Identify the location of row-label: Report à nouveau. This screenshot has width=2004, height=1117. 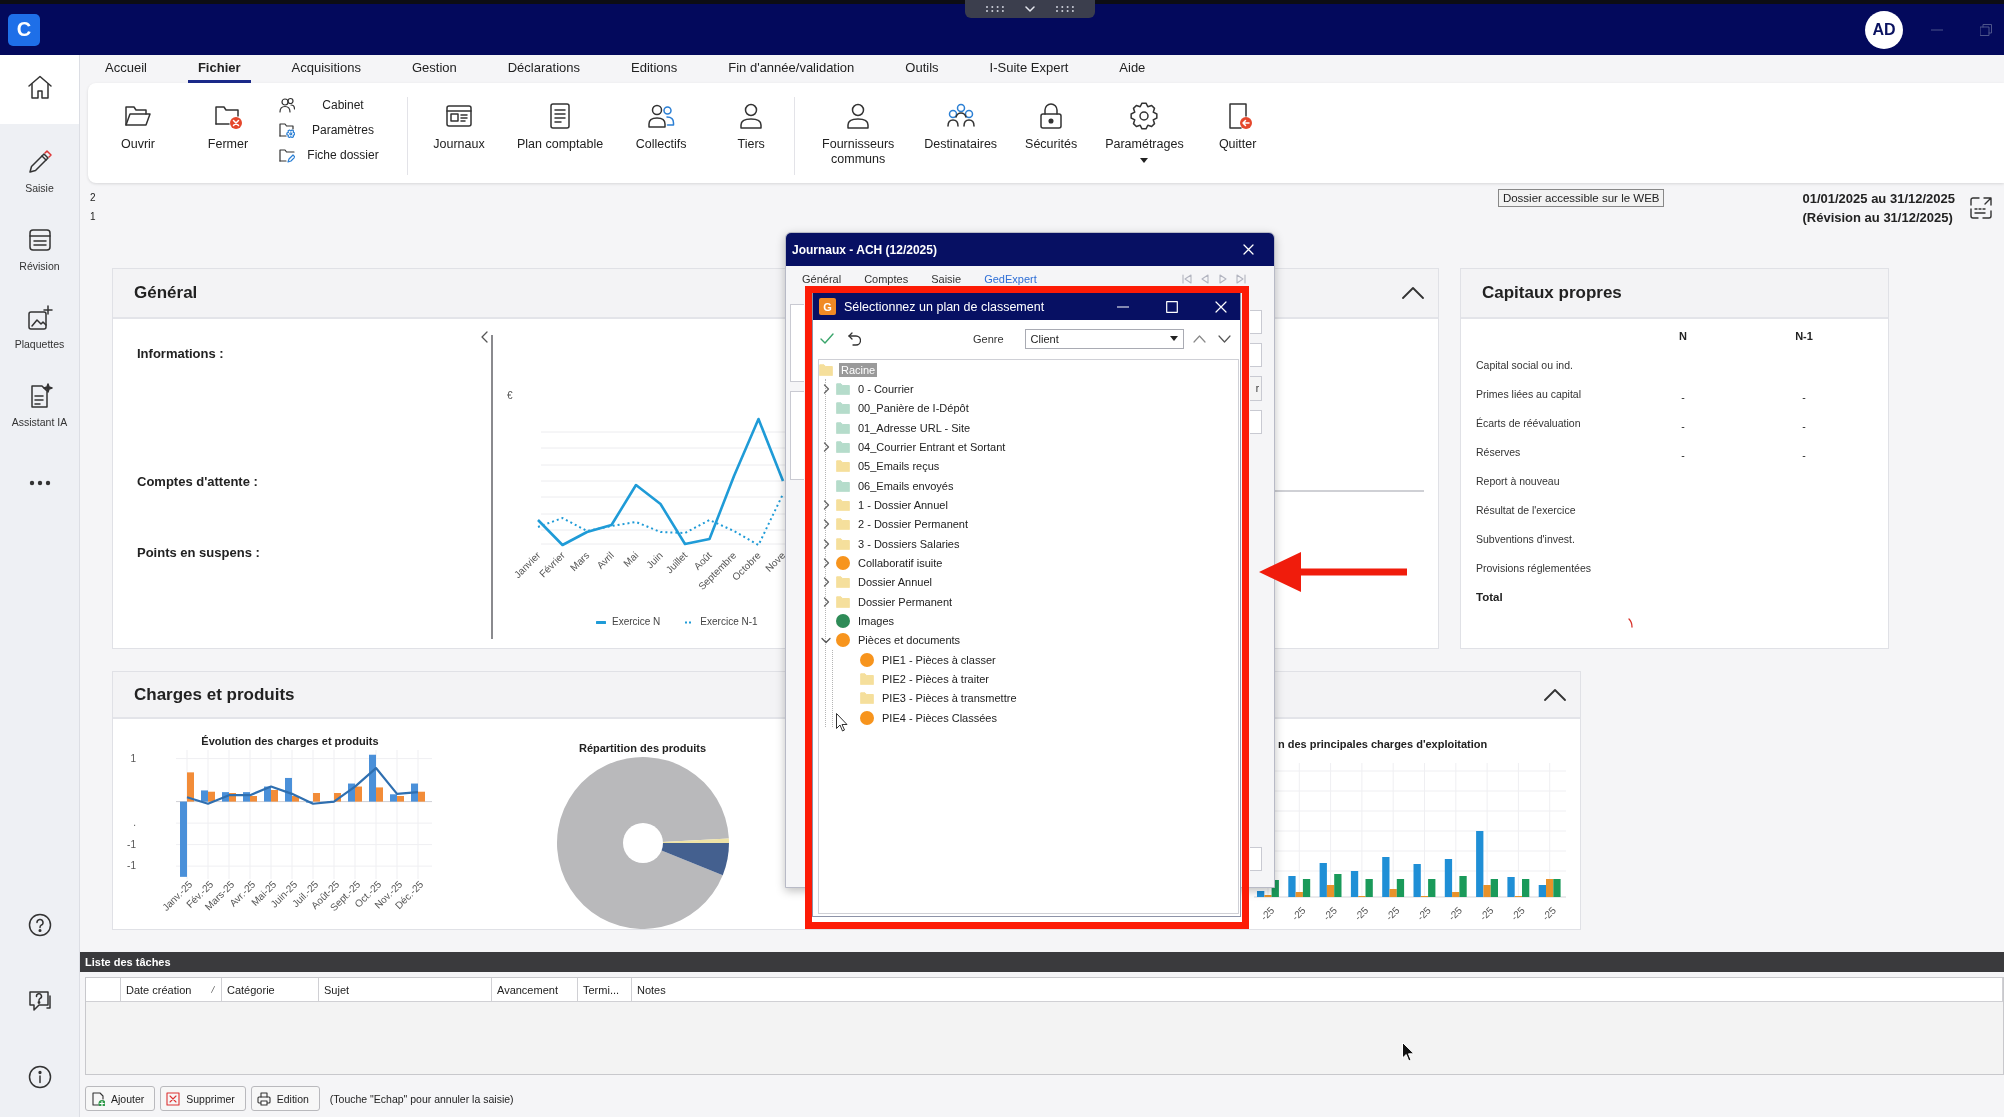
(1518, 481).